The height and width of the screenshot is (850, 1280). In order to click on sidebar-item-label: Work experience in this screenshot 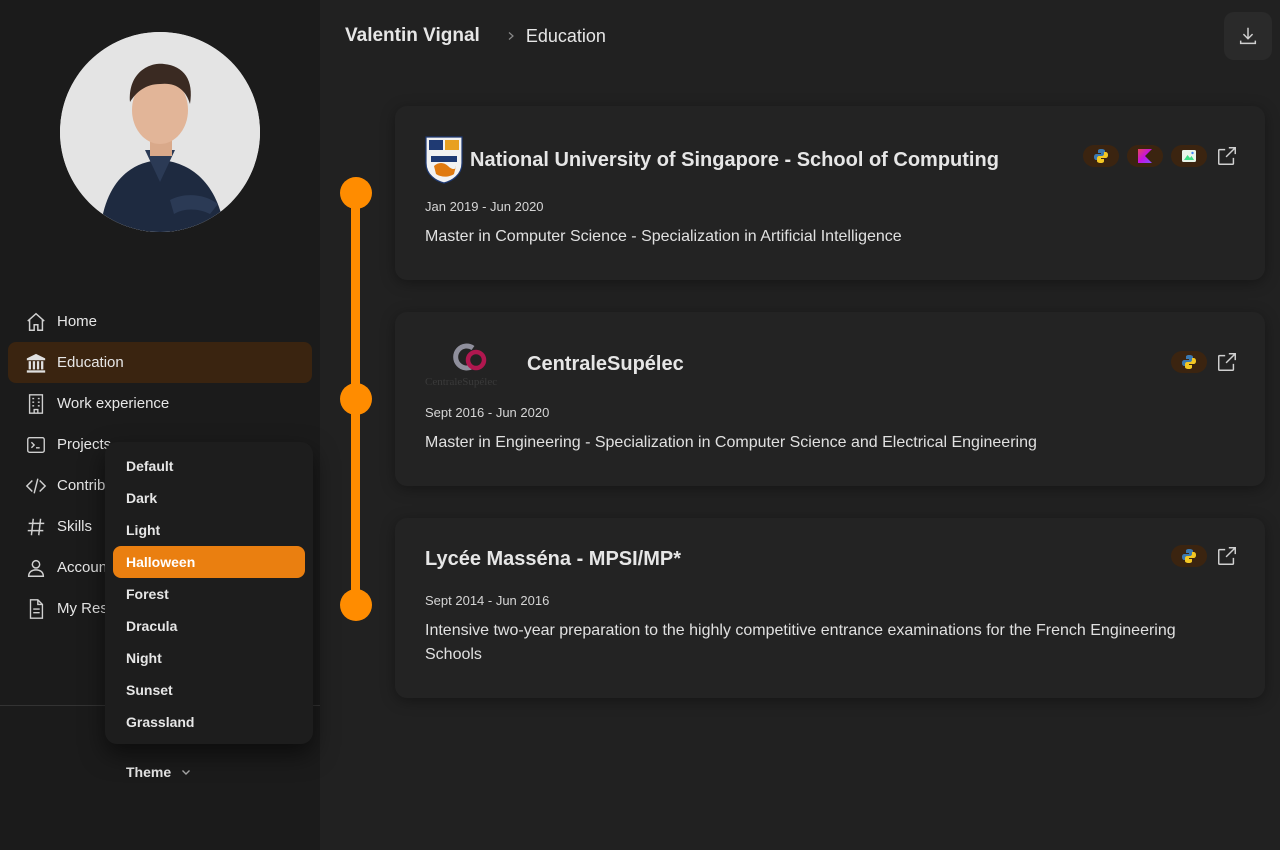, I will do `click(113, 403)`.